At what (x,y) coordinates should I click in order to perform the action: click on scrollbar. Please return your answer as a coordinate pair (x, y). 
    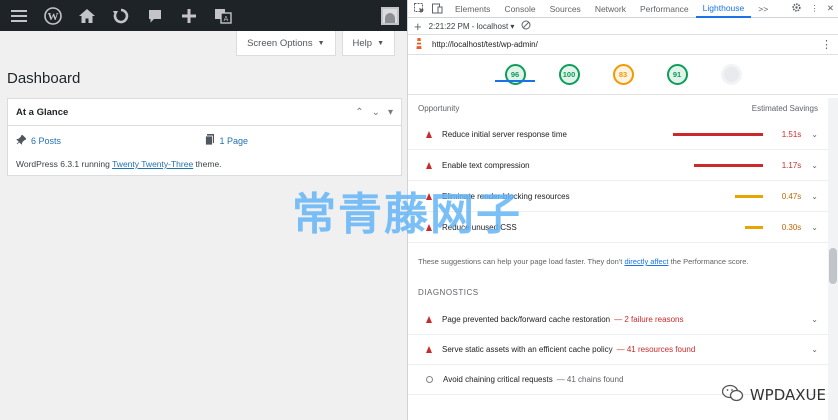
    Looking at the image, I should click on (833, 259).